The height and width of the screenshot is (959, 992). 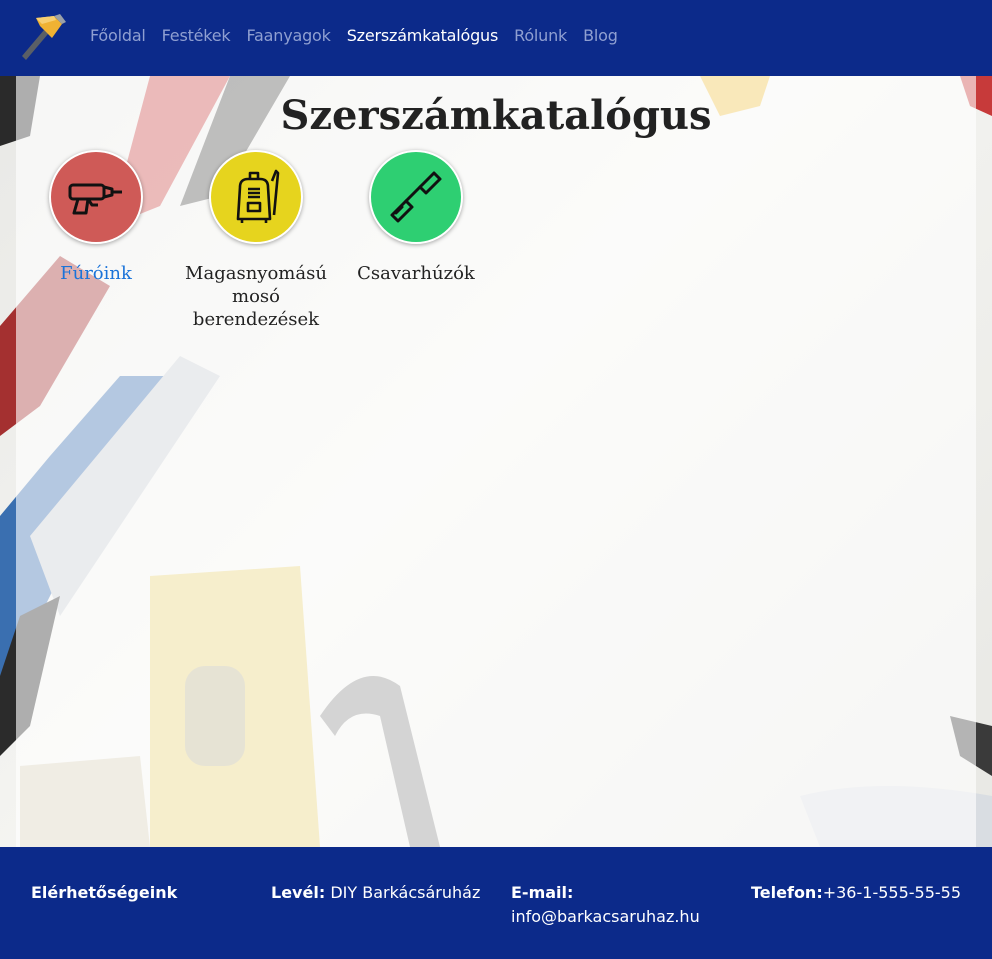 I want to click on nav-blog: Blog, so click(x=600, y=35).